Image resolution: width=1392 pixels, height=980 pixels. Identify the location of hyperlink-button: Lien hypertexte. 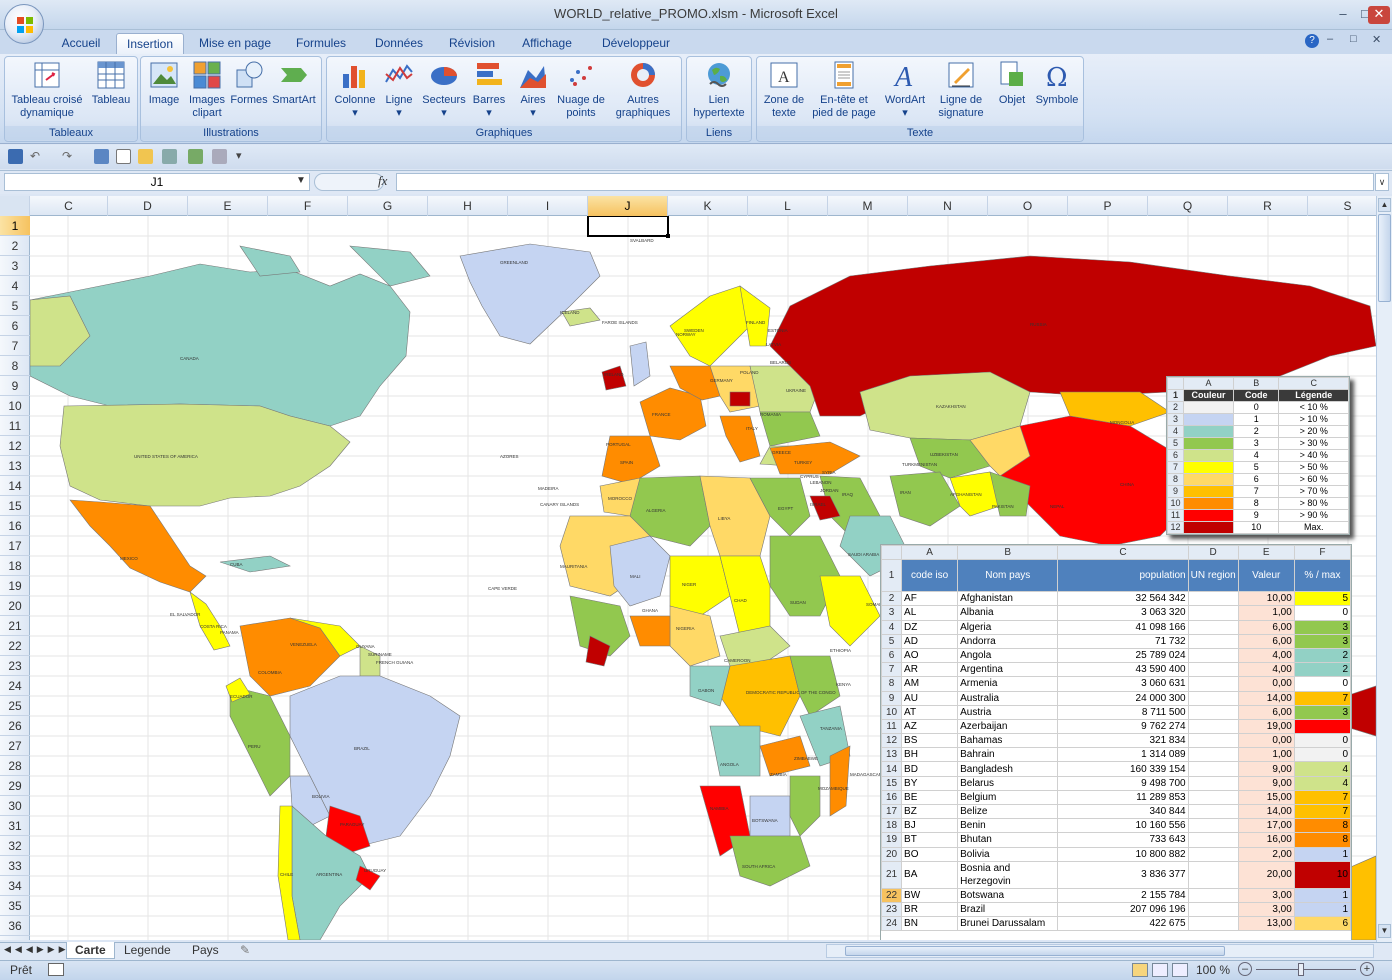
(719, 90).